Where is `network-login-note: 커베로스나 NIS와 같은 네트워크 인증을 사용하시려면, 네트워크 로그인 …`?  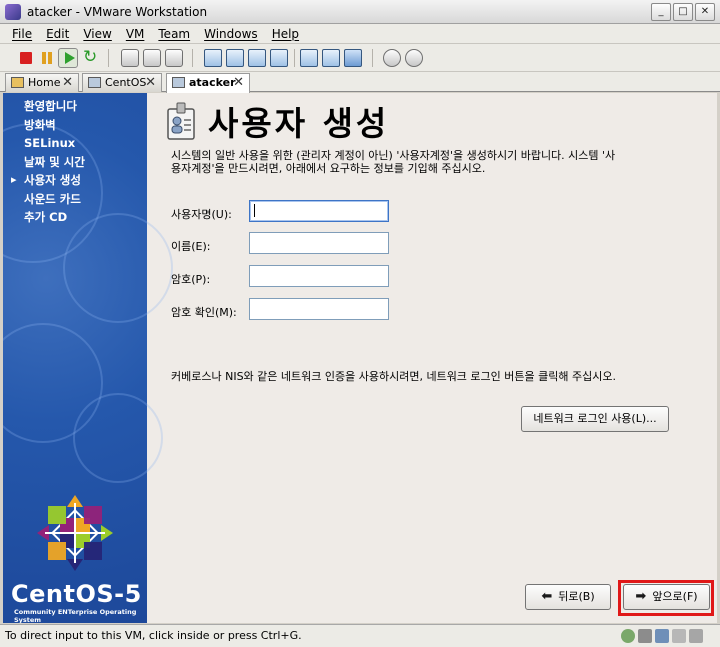 network-login-note: 커베로스나 NIS와 같은 네트워크 인증을 사용하시려면, 네트워크 로그인 … is located at coordinates (393, 376).